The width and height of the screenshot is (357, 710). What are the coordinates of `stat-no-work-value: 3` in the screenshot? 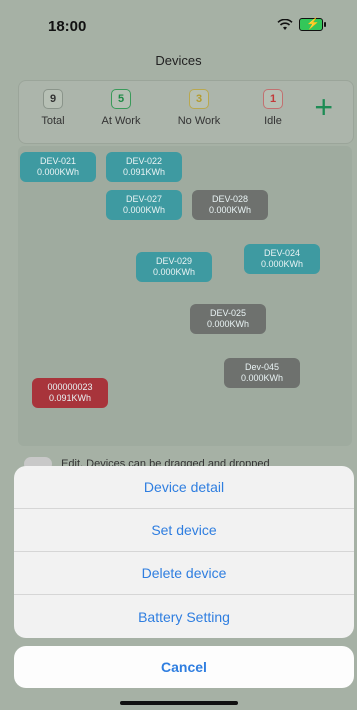 It's located at (199, 99).